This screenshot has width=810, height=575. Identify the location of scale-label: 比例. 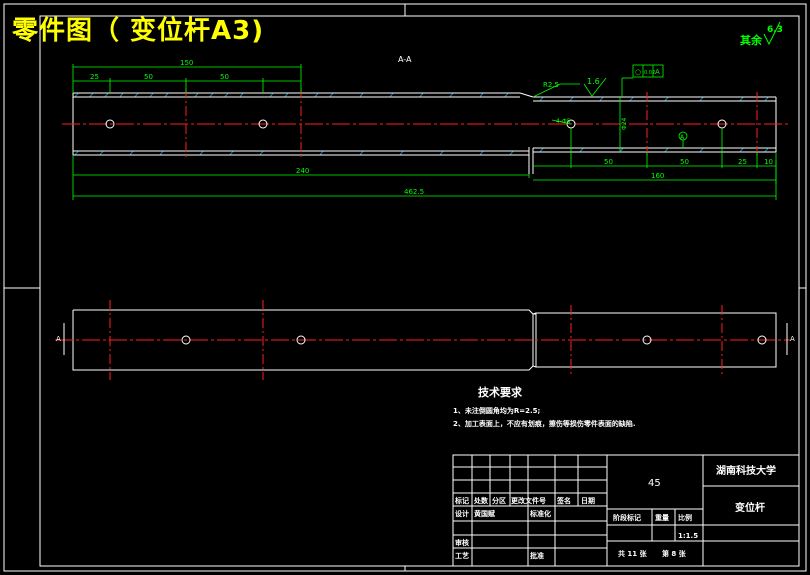
(685, 517).